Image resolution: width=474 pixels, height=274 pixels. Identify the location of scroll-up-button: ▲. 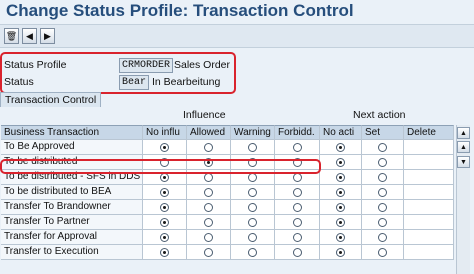
(463, 147).